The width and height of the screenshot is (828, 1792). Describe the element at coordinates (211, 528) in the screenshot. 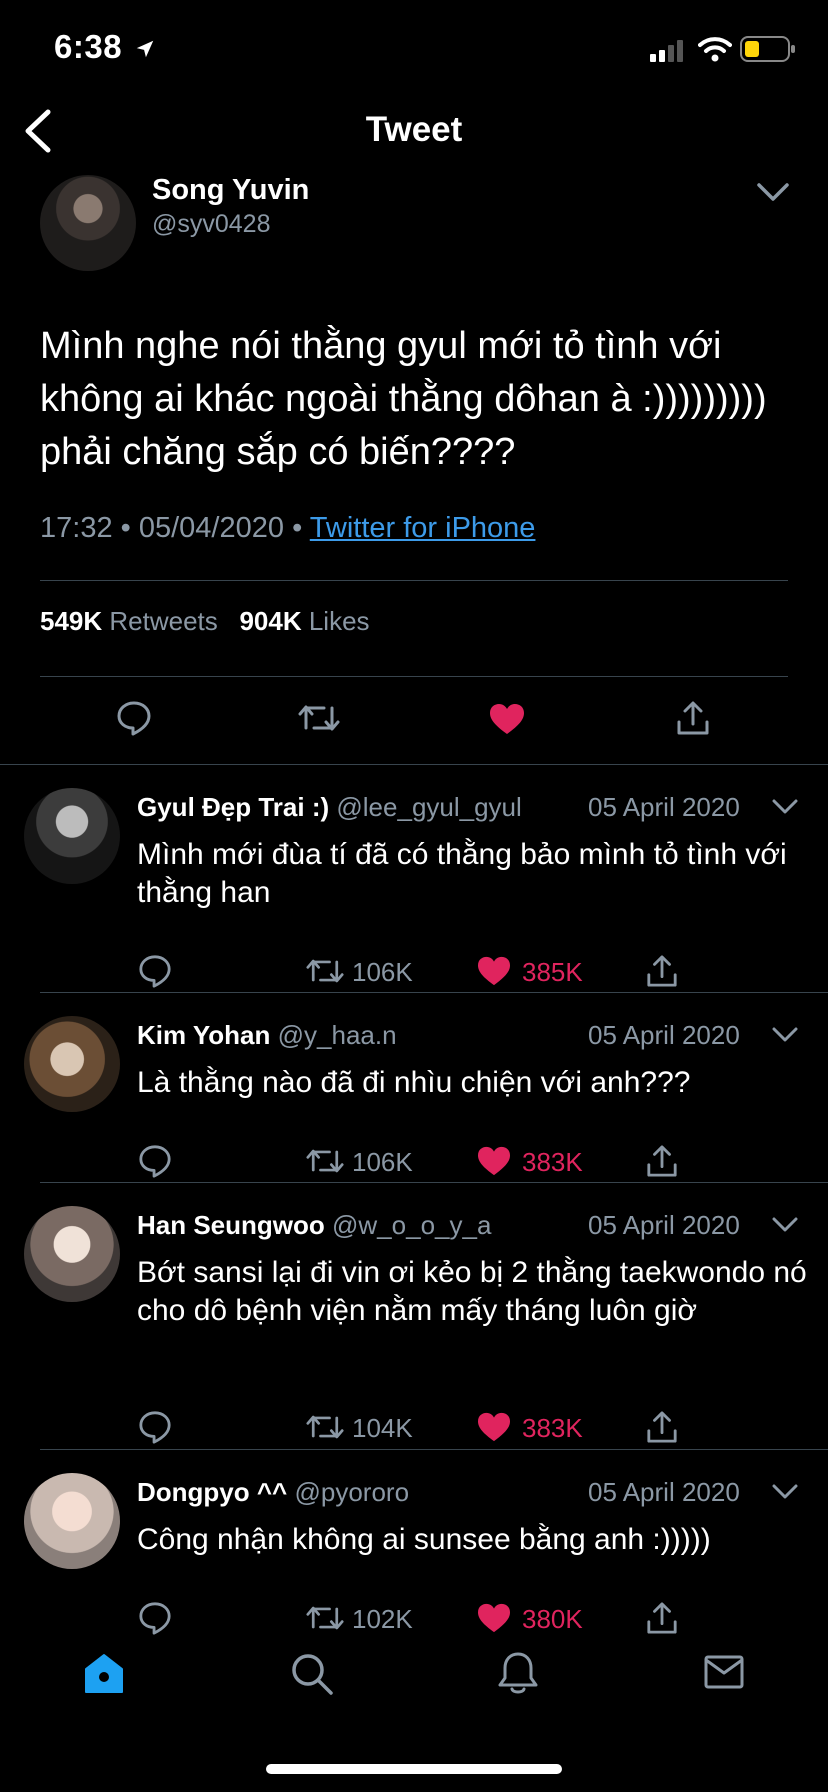

I see `tweet-date: 05/04/2020` at that location.